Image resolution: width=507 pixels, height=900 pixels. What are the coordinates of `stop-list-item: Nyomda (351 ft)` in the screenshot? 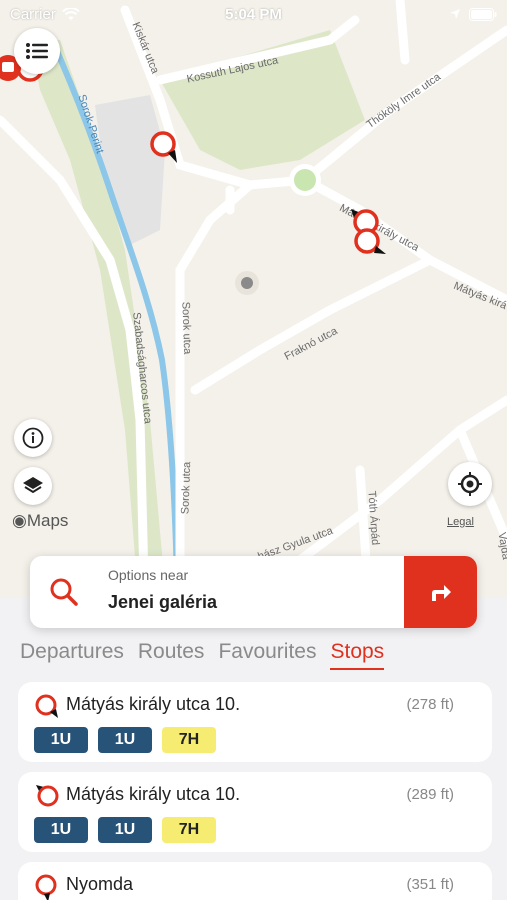 It's located at (255, 881).